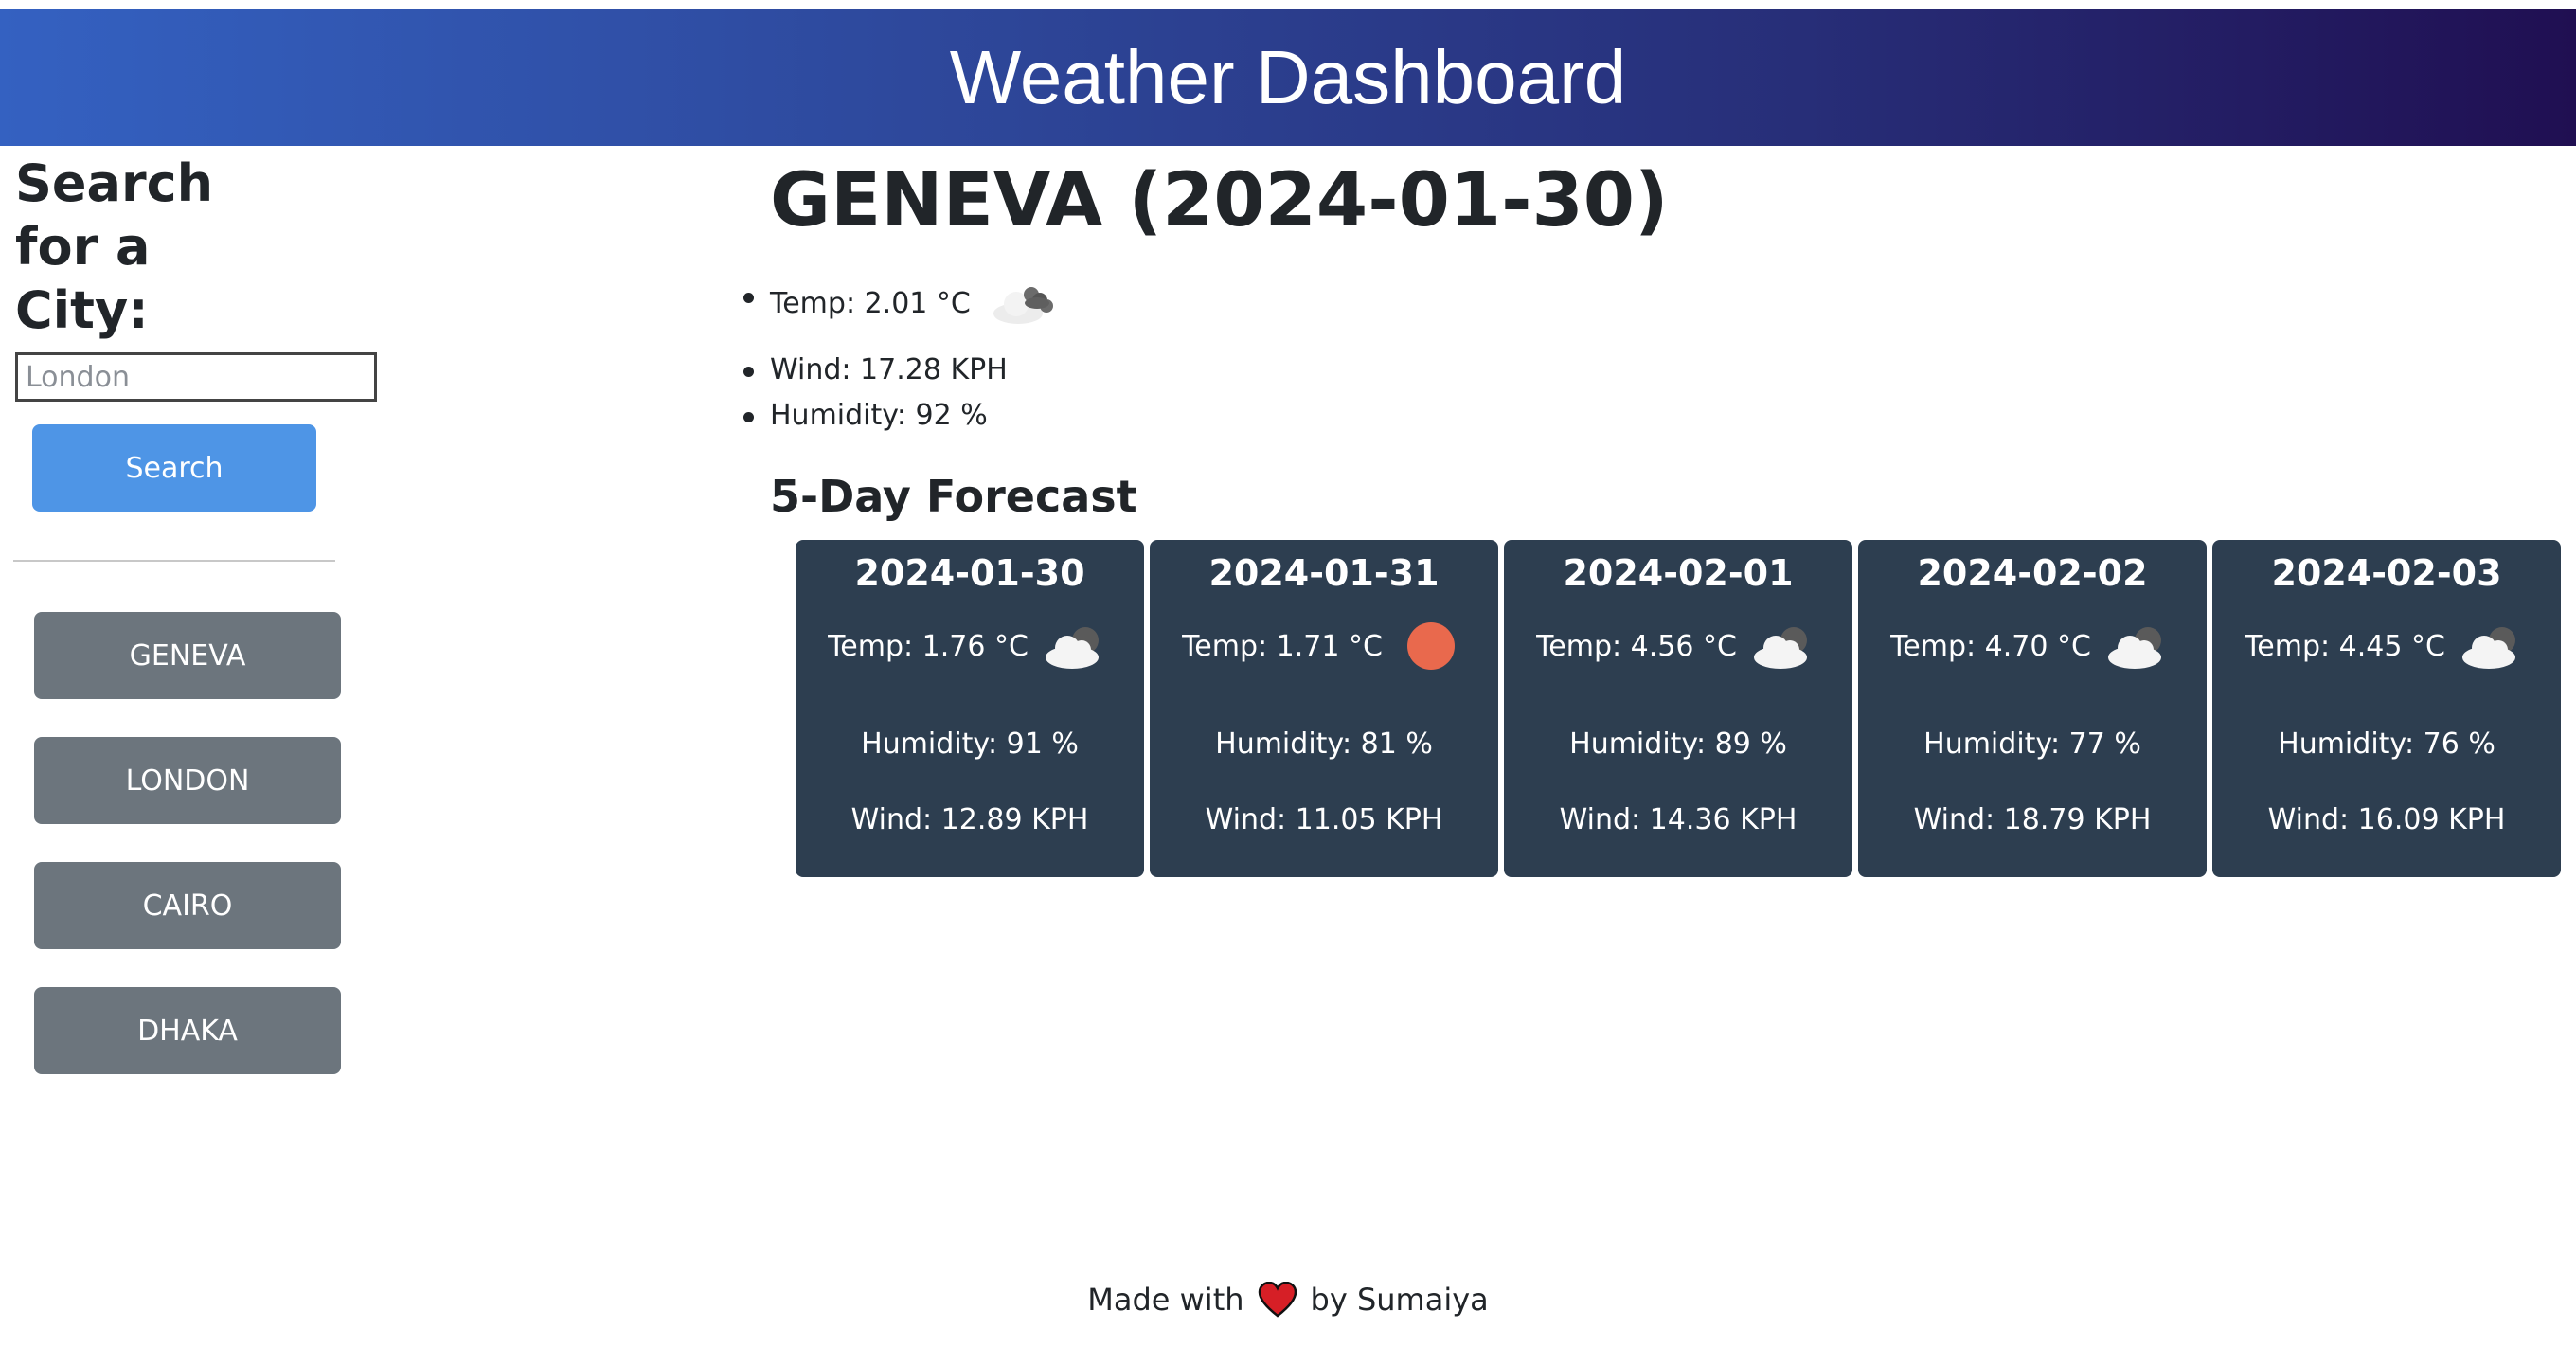 The image size is (2576, 1347). What do you see at coordinates (174, 468) in the screenshot?
I see `search-button: Search` at bounding box center [174, 468].